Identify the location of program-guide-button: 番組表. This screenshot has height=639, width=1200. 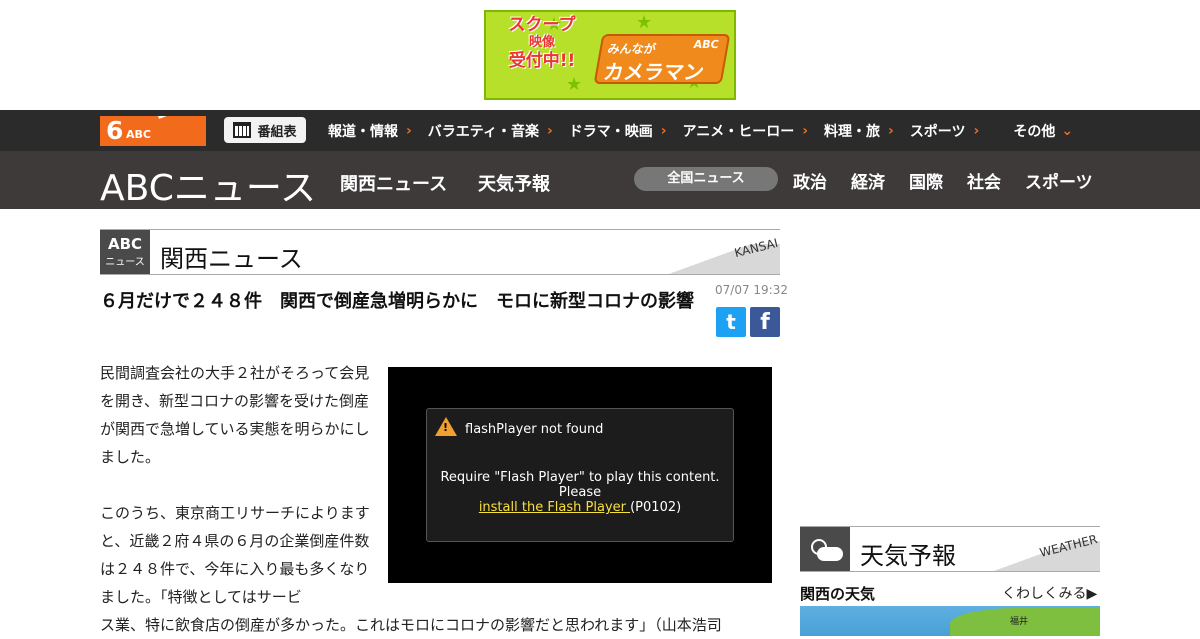
(265, 130).